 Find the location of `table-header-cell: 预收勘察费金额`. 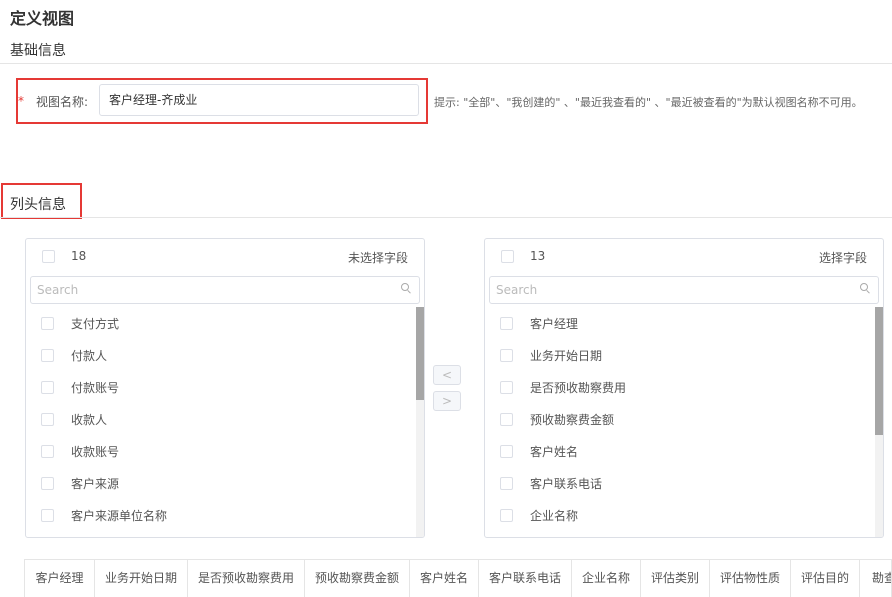

table-header-cell: 预收勘察费金额 is located at coordinates (357, 578).